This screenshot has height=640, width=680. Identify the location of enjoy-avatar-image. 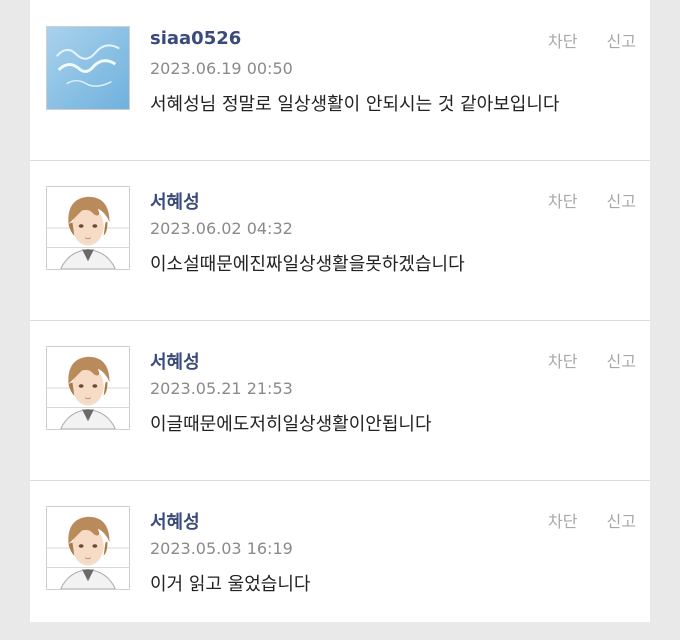
(88, 68).